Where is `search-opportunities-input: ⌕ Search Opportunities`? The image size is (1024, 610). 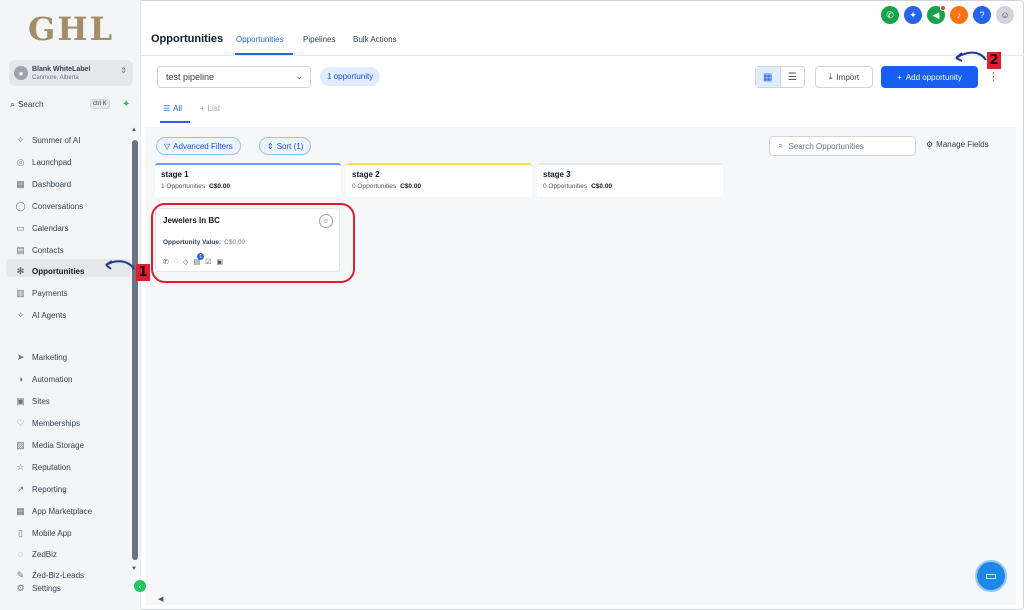 search-opportunities-input: ⌕ Search Opportunities is located at coordinates (842, 146).